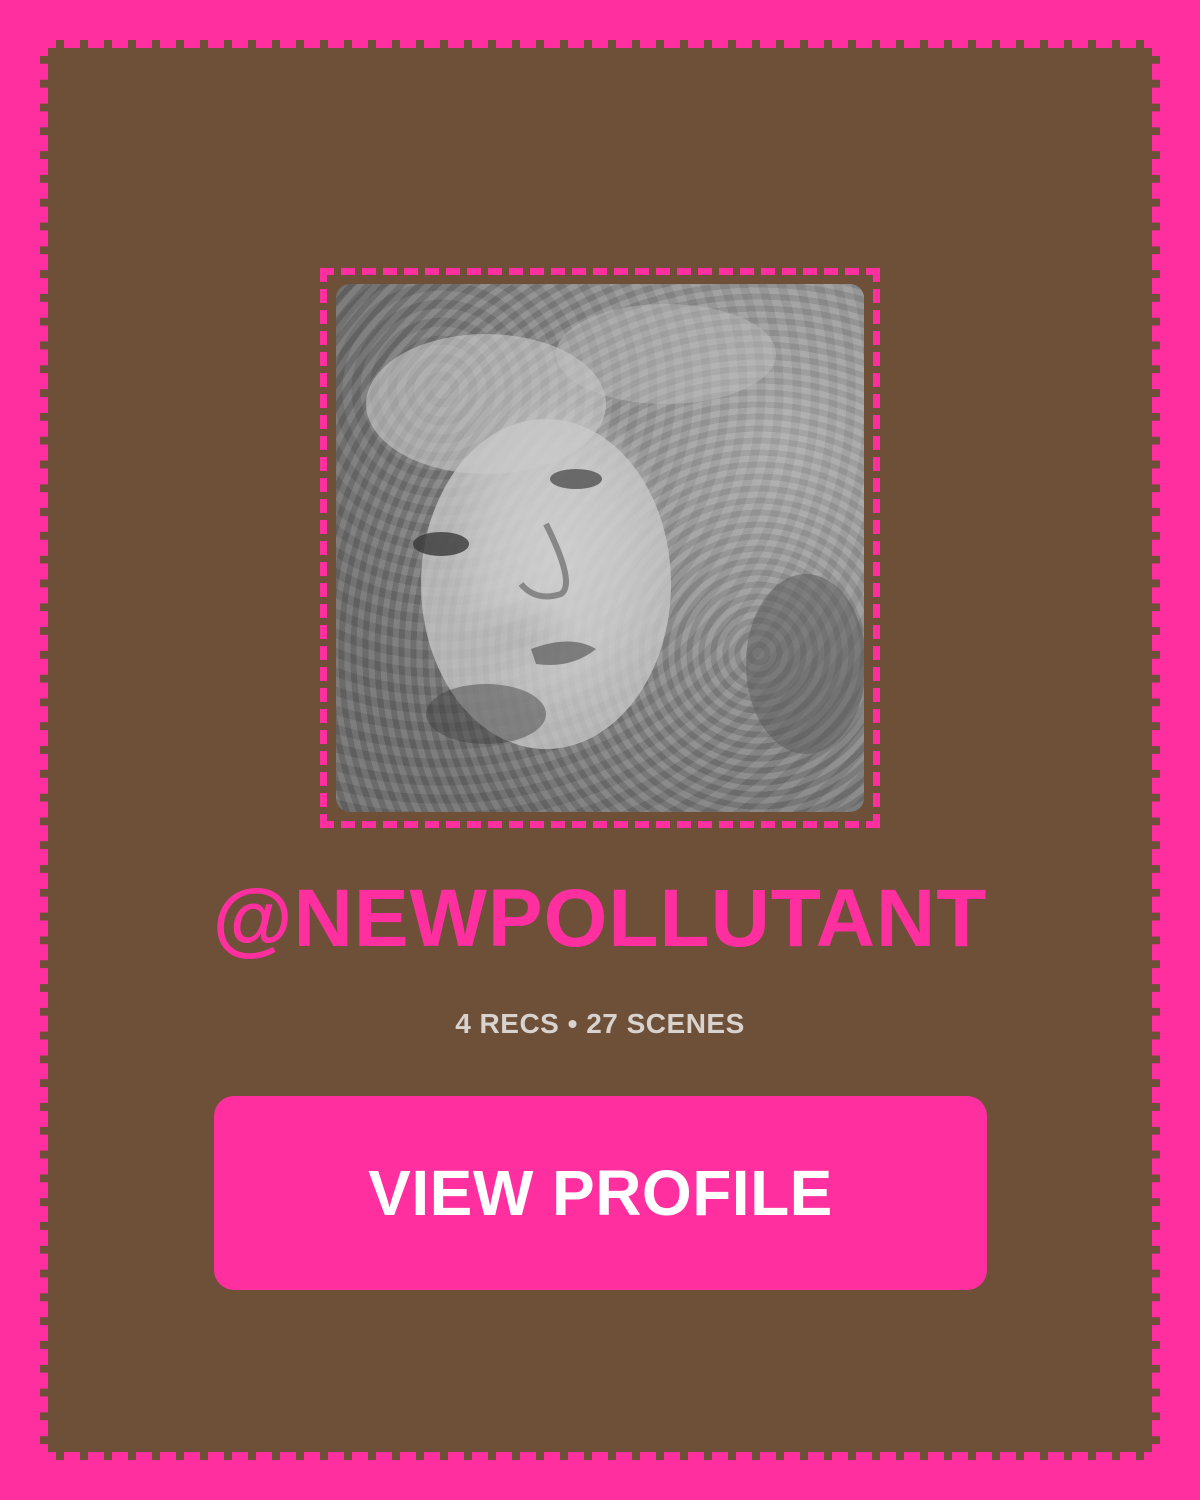  Describe the element at coordinates (600, 918) in the screenshot. I see `profile-handle: @NEWPOLLUTANT` at that location.